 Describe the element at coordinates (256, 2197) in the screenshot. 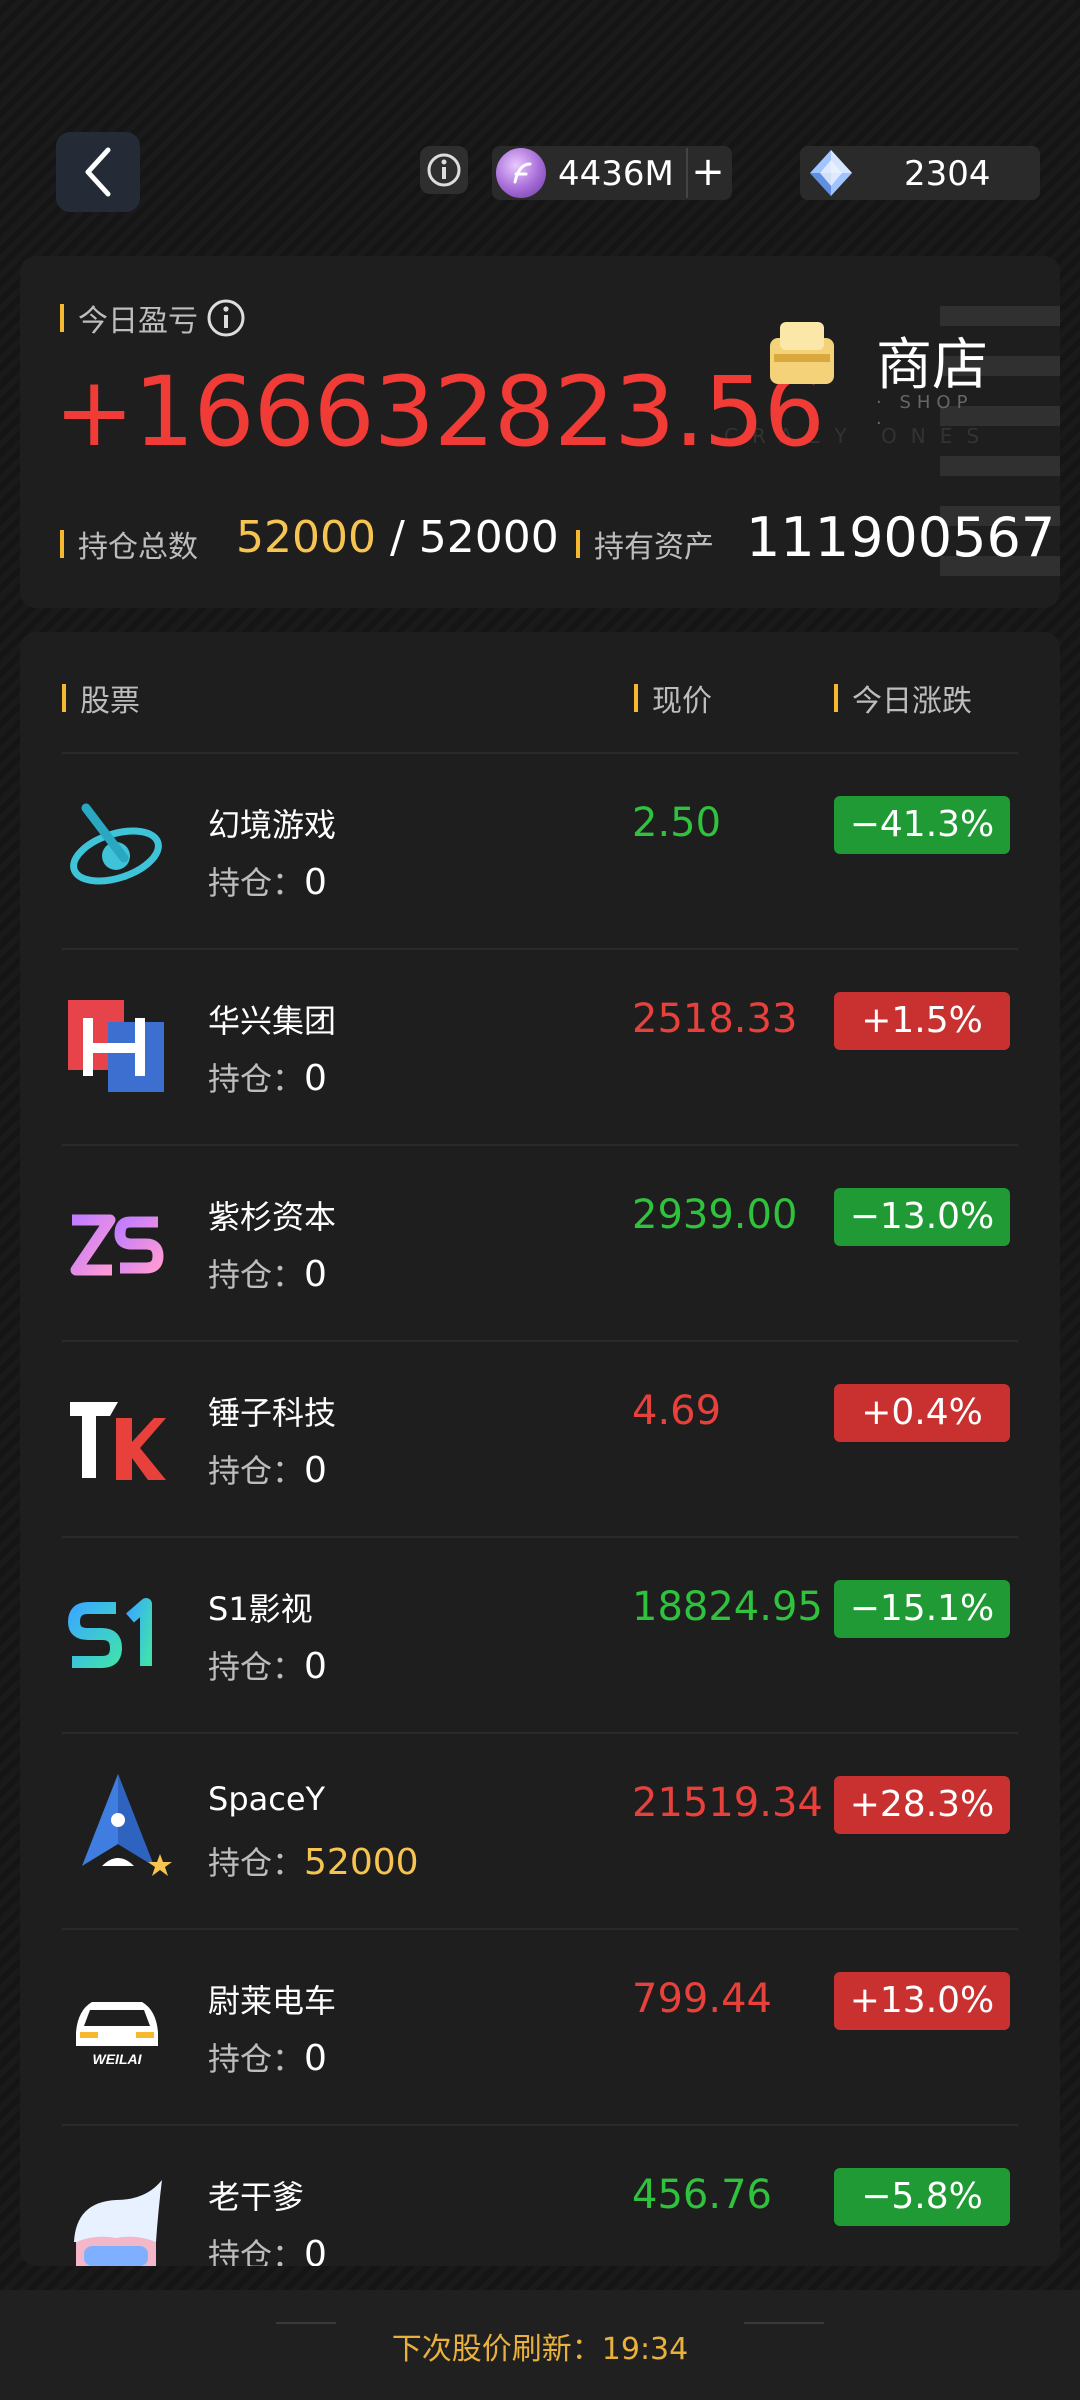

I see `stock-name: 老干爹` at that location.